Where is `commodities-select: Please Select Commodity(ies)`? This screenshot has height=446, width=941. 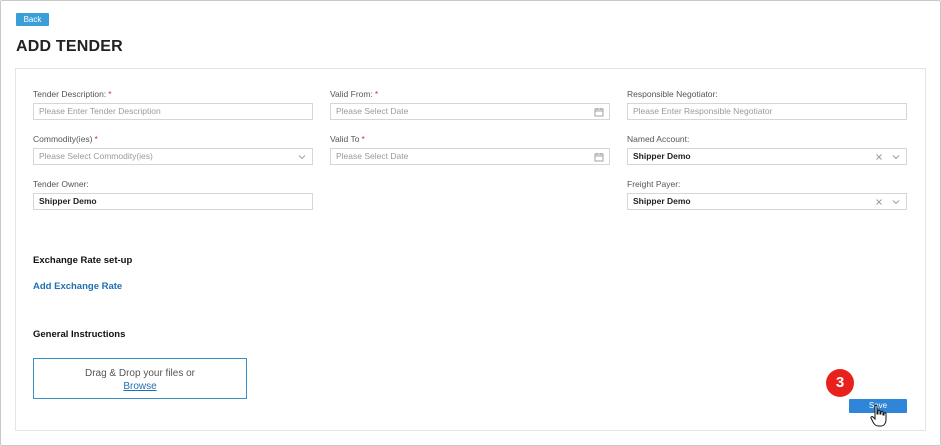
commodities-select: Please Select Commodity(ies) is located at coordinates (173, 156).